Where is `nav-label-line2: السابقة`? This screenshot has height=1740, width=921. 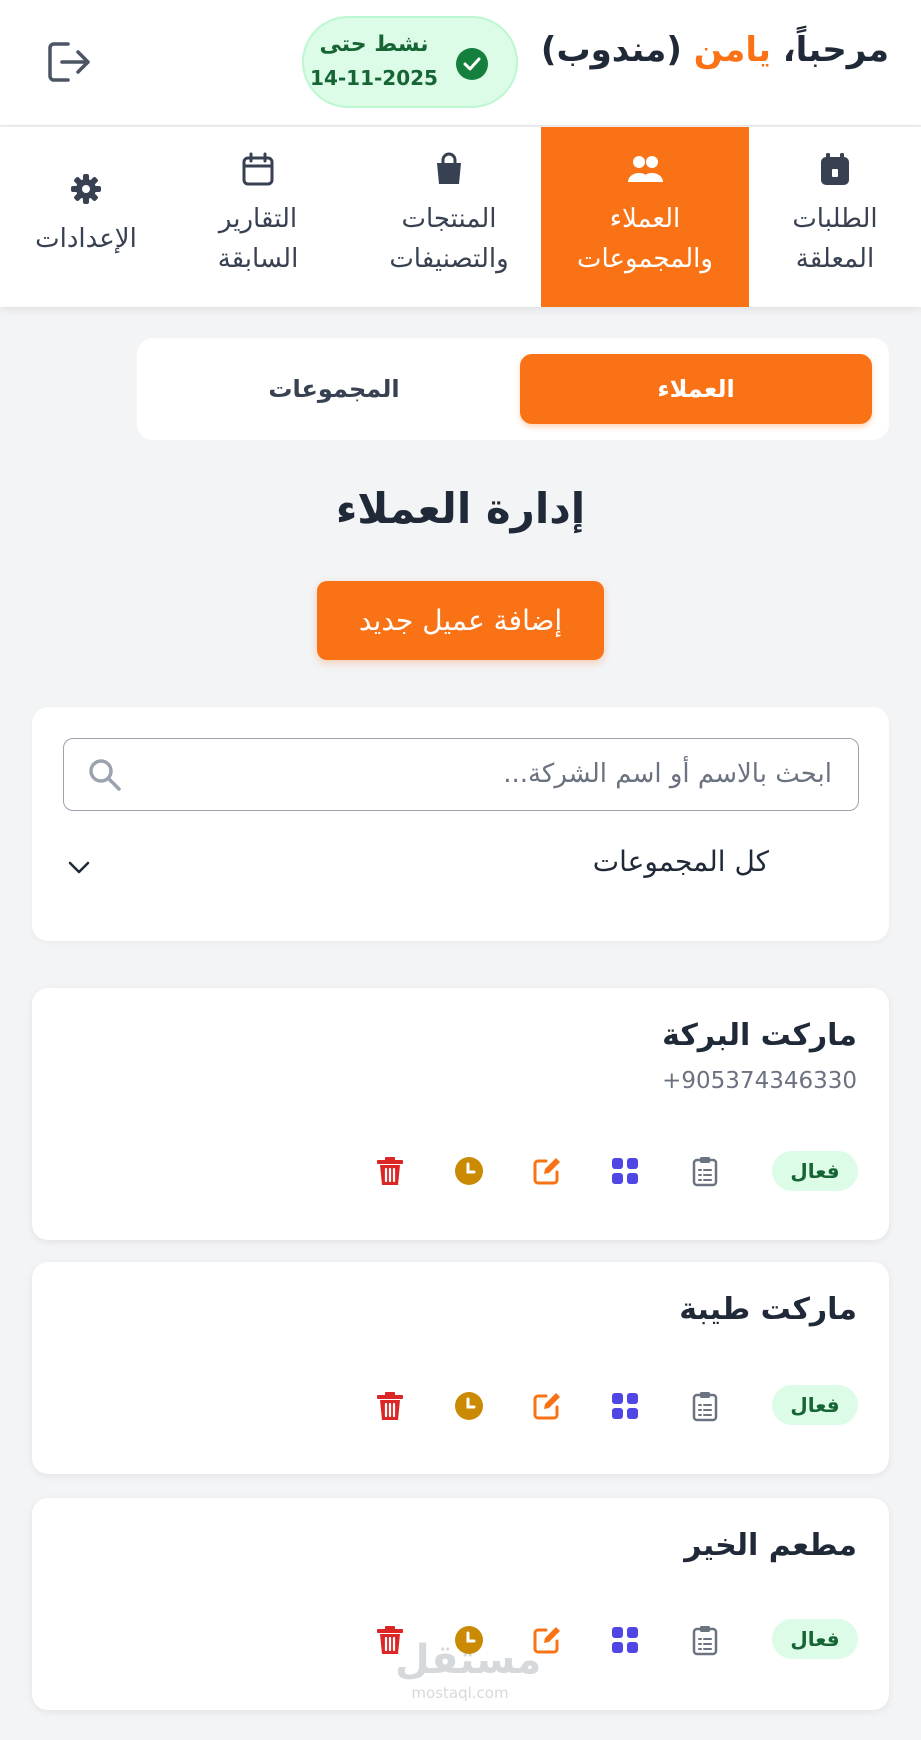
nav-label-line2: السابقة is located at coordinates (258, 259).